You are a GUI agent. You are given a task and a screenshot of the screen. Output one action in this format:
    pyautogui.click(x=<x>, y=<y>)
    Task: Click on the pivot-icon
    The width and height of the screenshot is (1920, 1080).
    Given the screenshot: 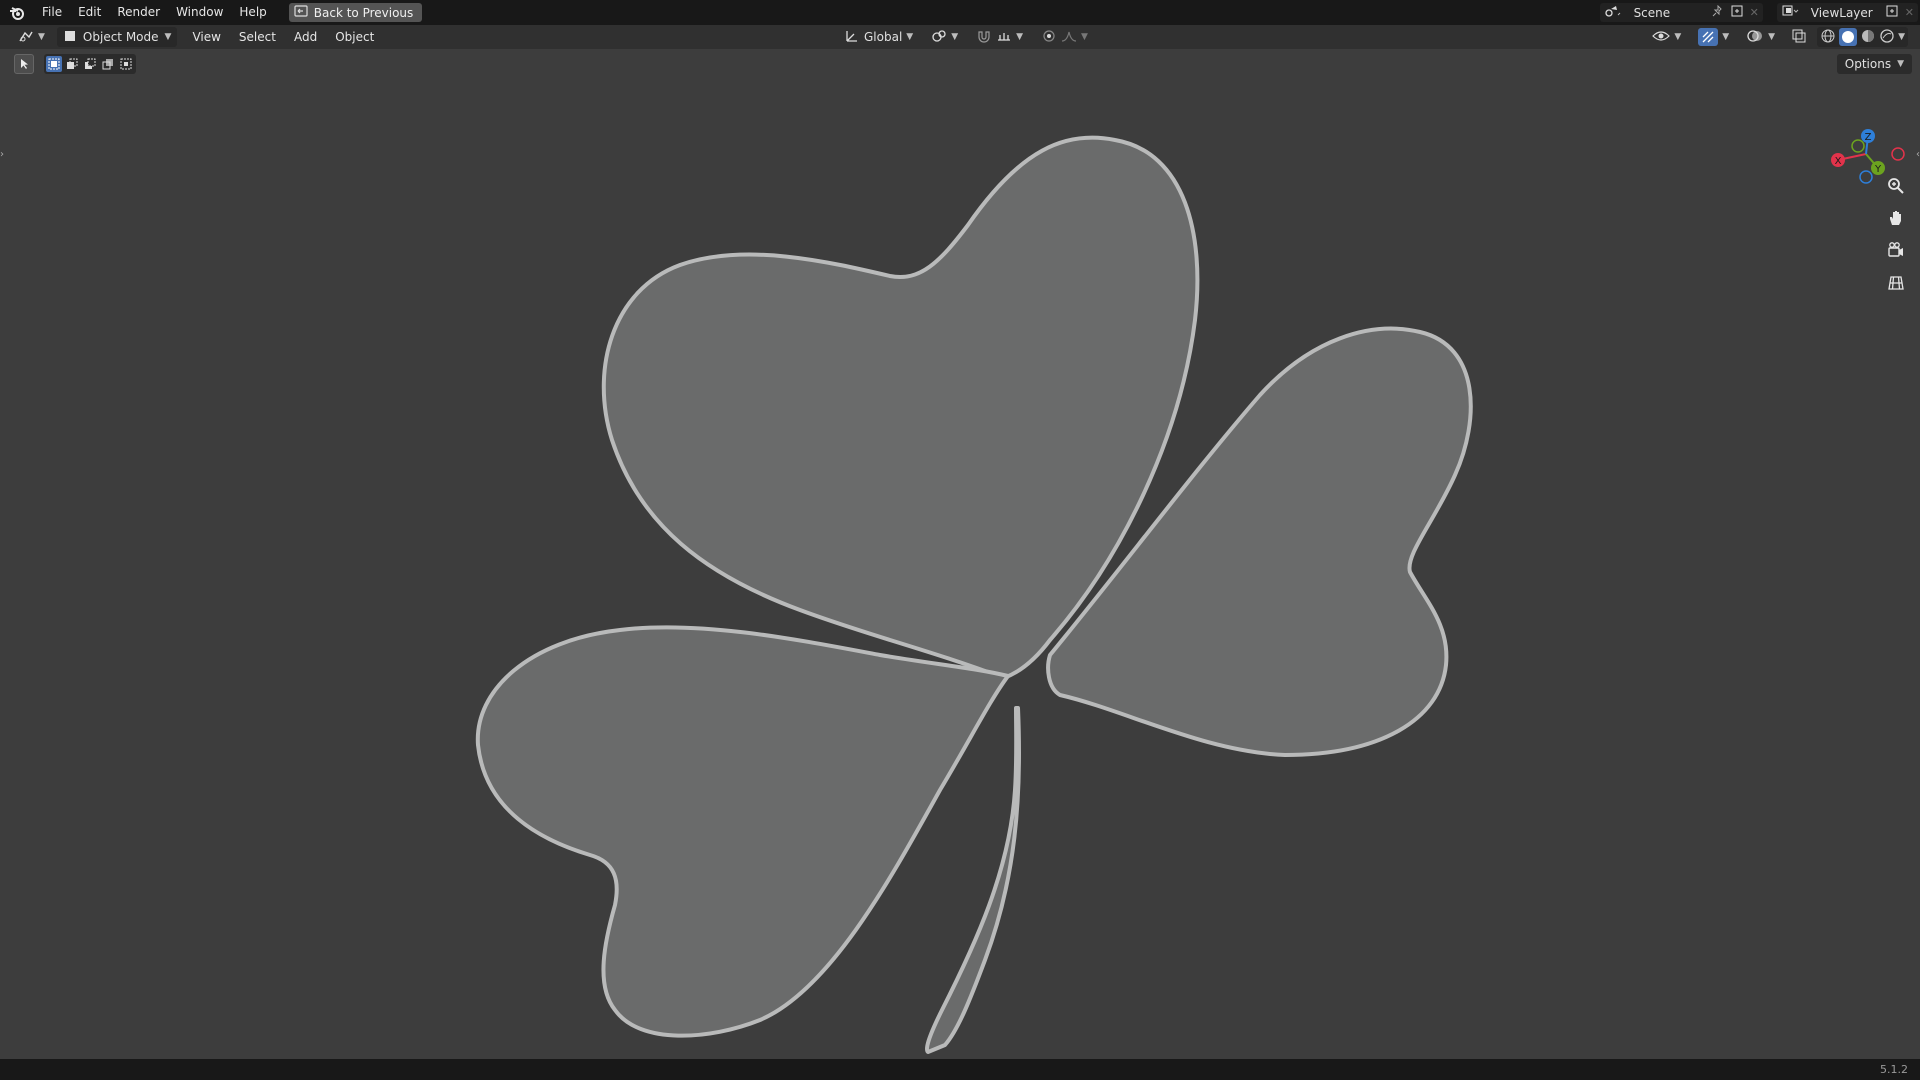 What is the action you would take?
    pyautogui.click(x=939, y=37)
    